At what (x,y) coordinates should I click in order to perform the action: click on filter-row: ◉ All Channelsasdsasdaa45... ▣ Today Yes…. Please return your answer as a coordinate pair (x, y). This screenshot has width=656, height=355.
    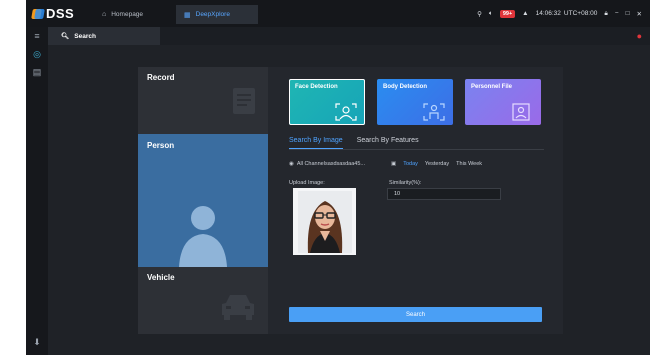
    Looking at the image, I should click on (385, 164).